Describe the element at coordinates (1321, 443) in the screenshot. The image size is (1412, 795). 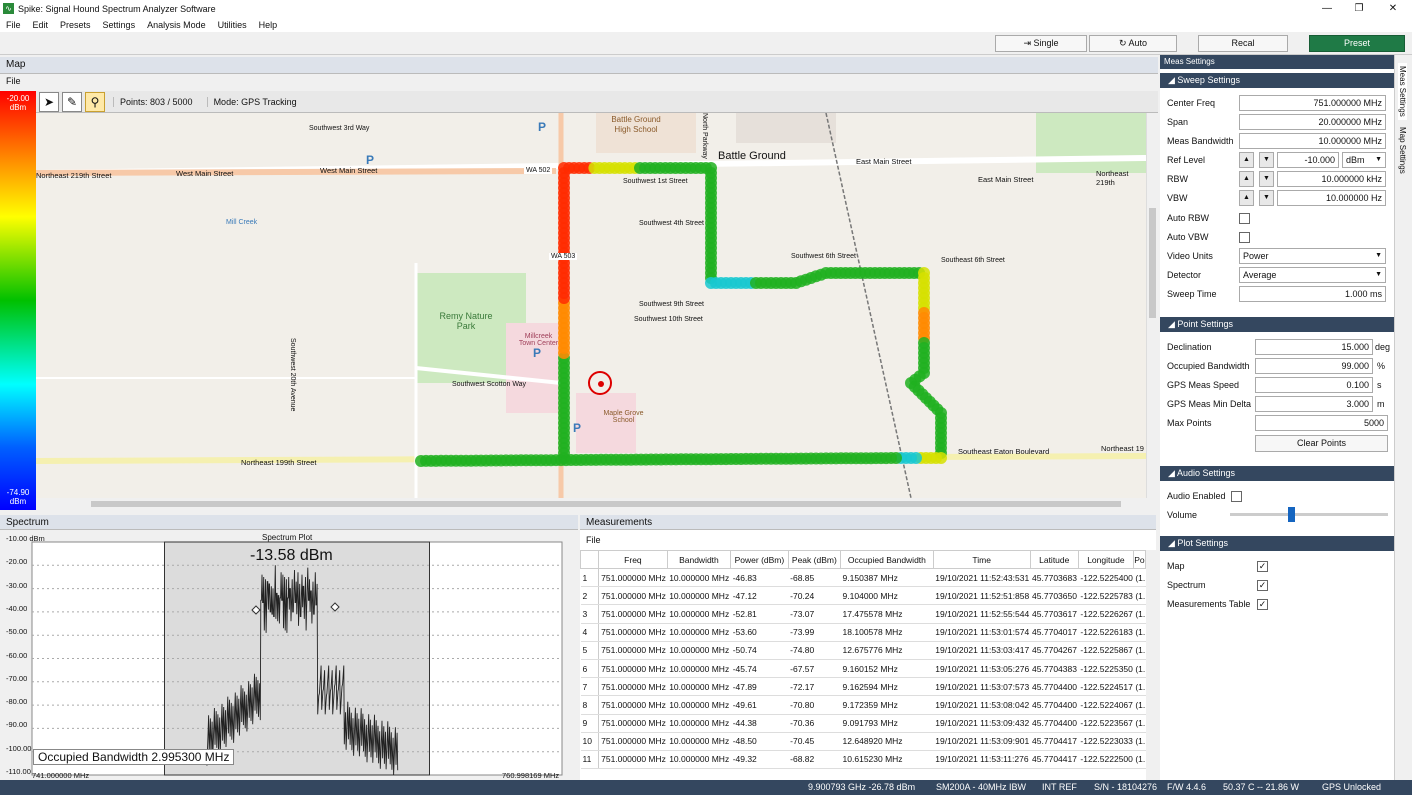
I see `clear-points-button: Clear Points` at that location.